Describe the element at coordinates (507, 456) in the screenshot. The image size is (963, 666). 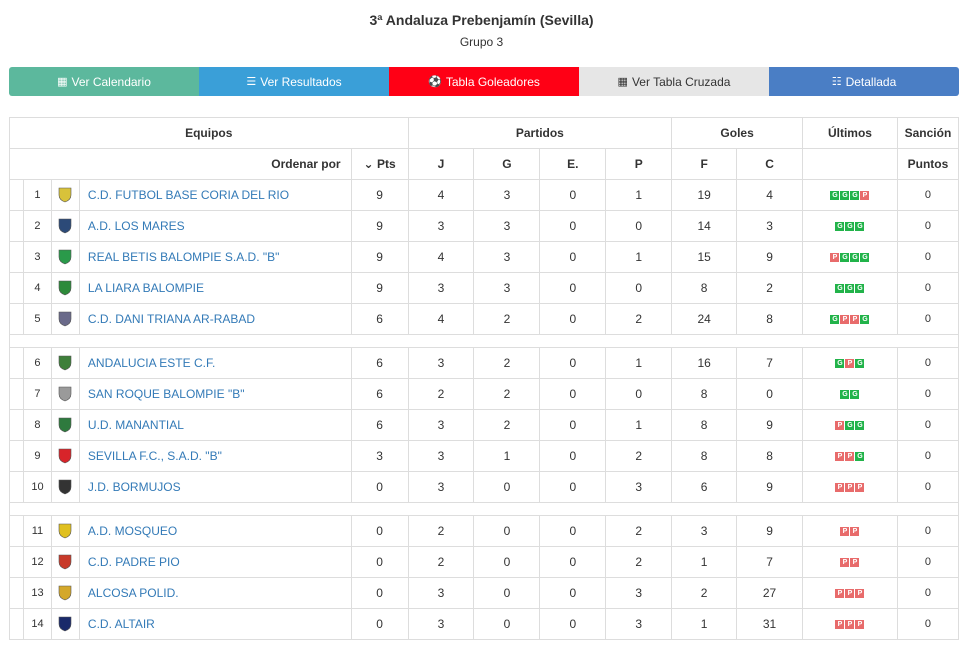
I see `stat-g: 1` at that location.